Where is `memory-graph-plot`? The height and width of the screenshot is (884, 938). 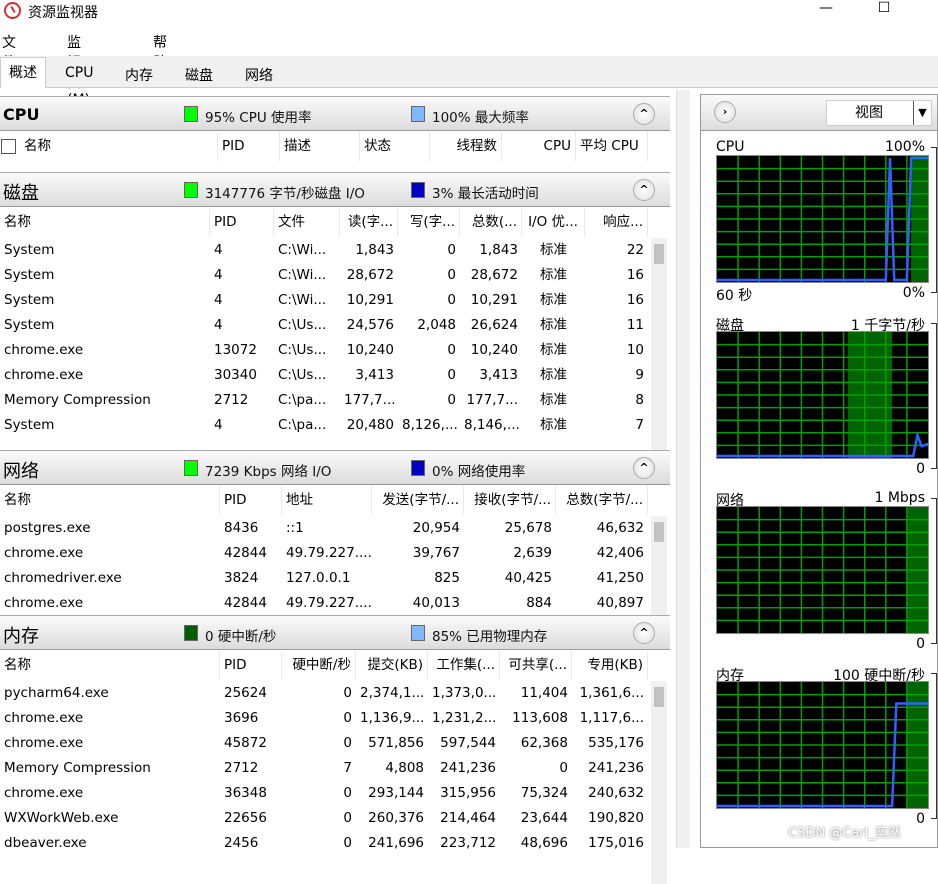
memory-graph-plot is located at coordinates (822, 745).